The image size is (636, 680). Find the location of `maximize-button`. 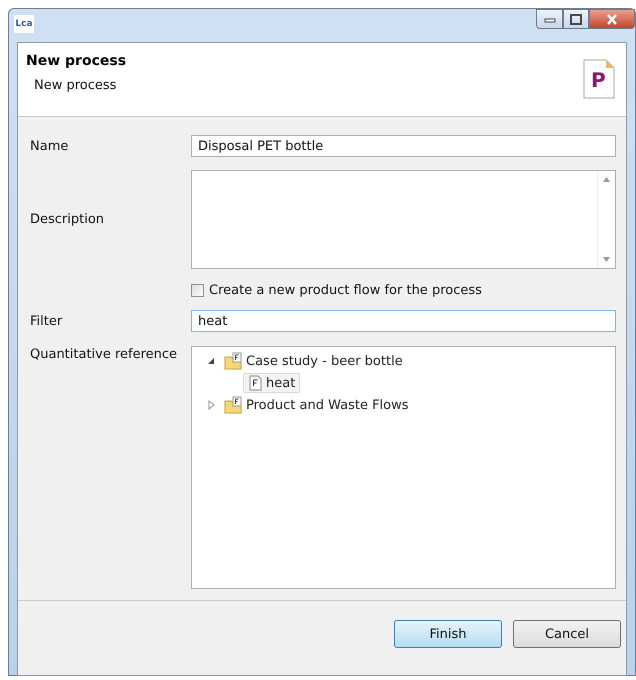

maximize-button is located at coordinates (576, 19).